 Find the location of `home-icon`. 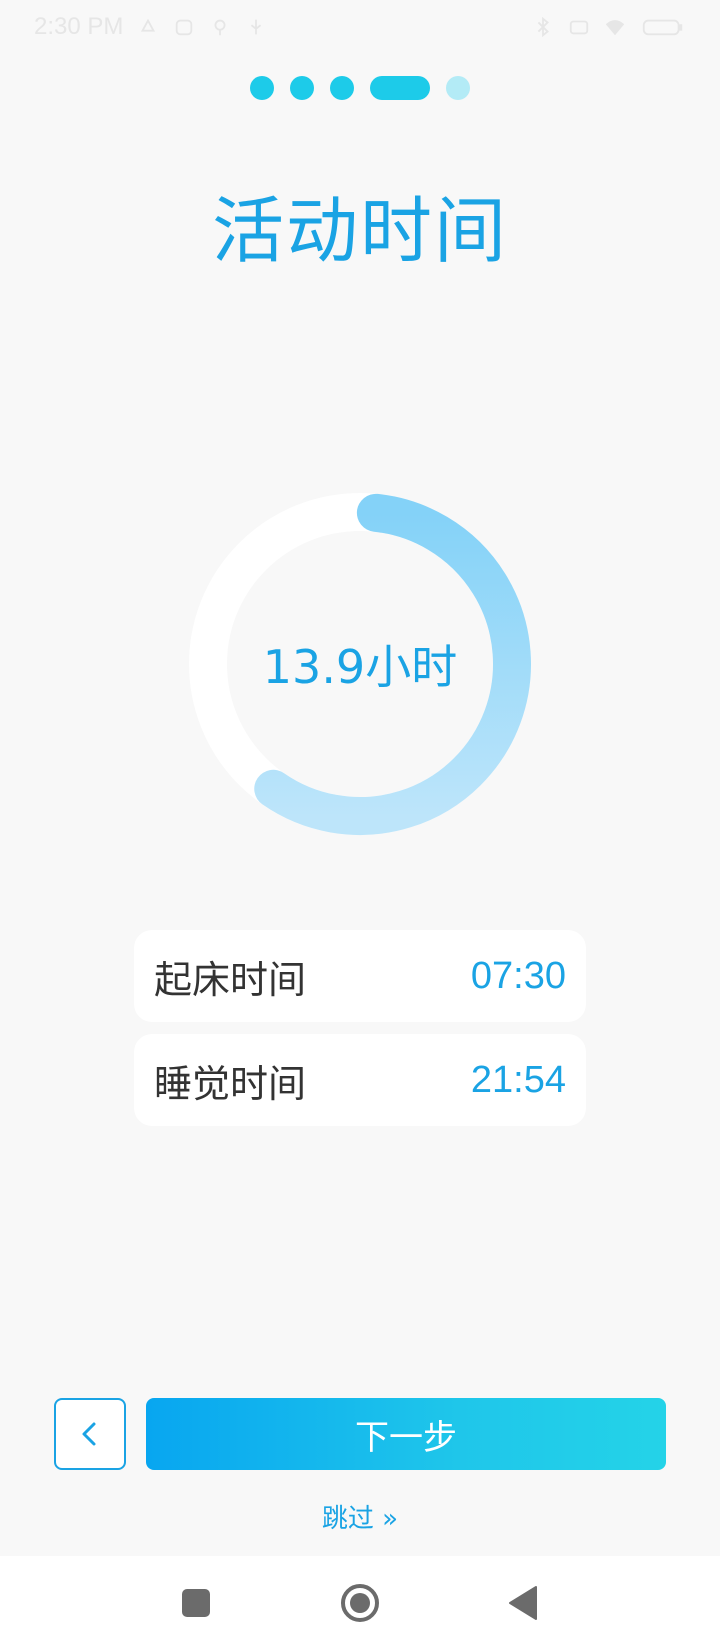

home-icon is located at coordinates (360, 1603).